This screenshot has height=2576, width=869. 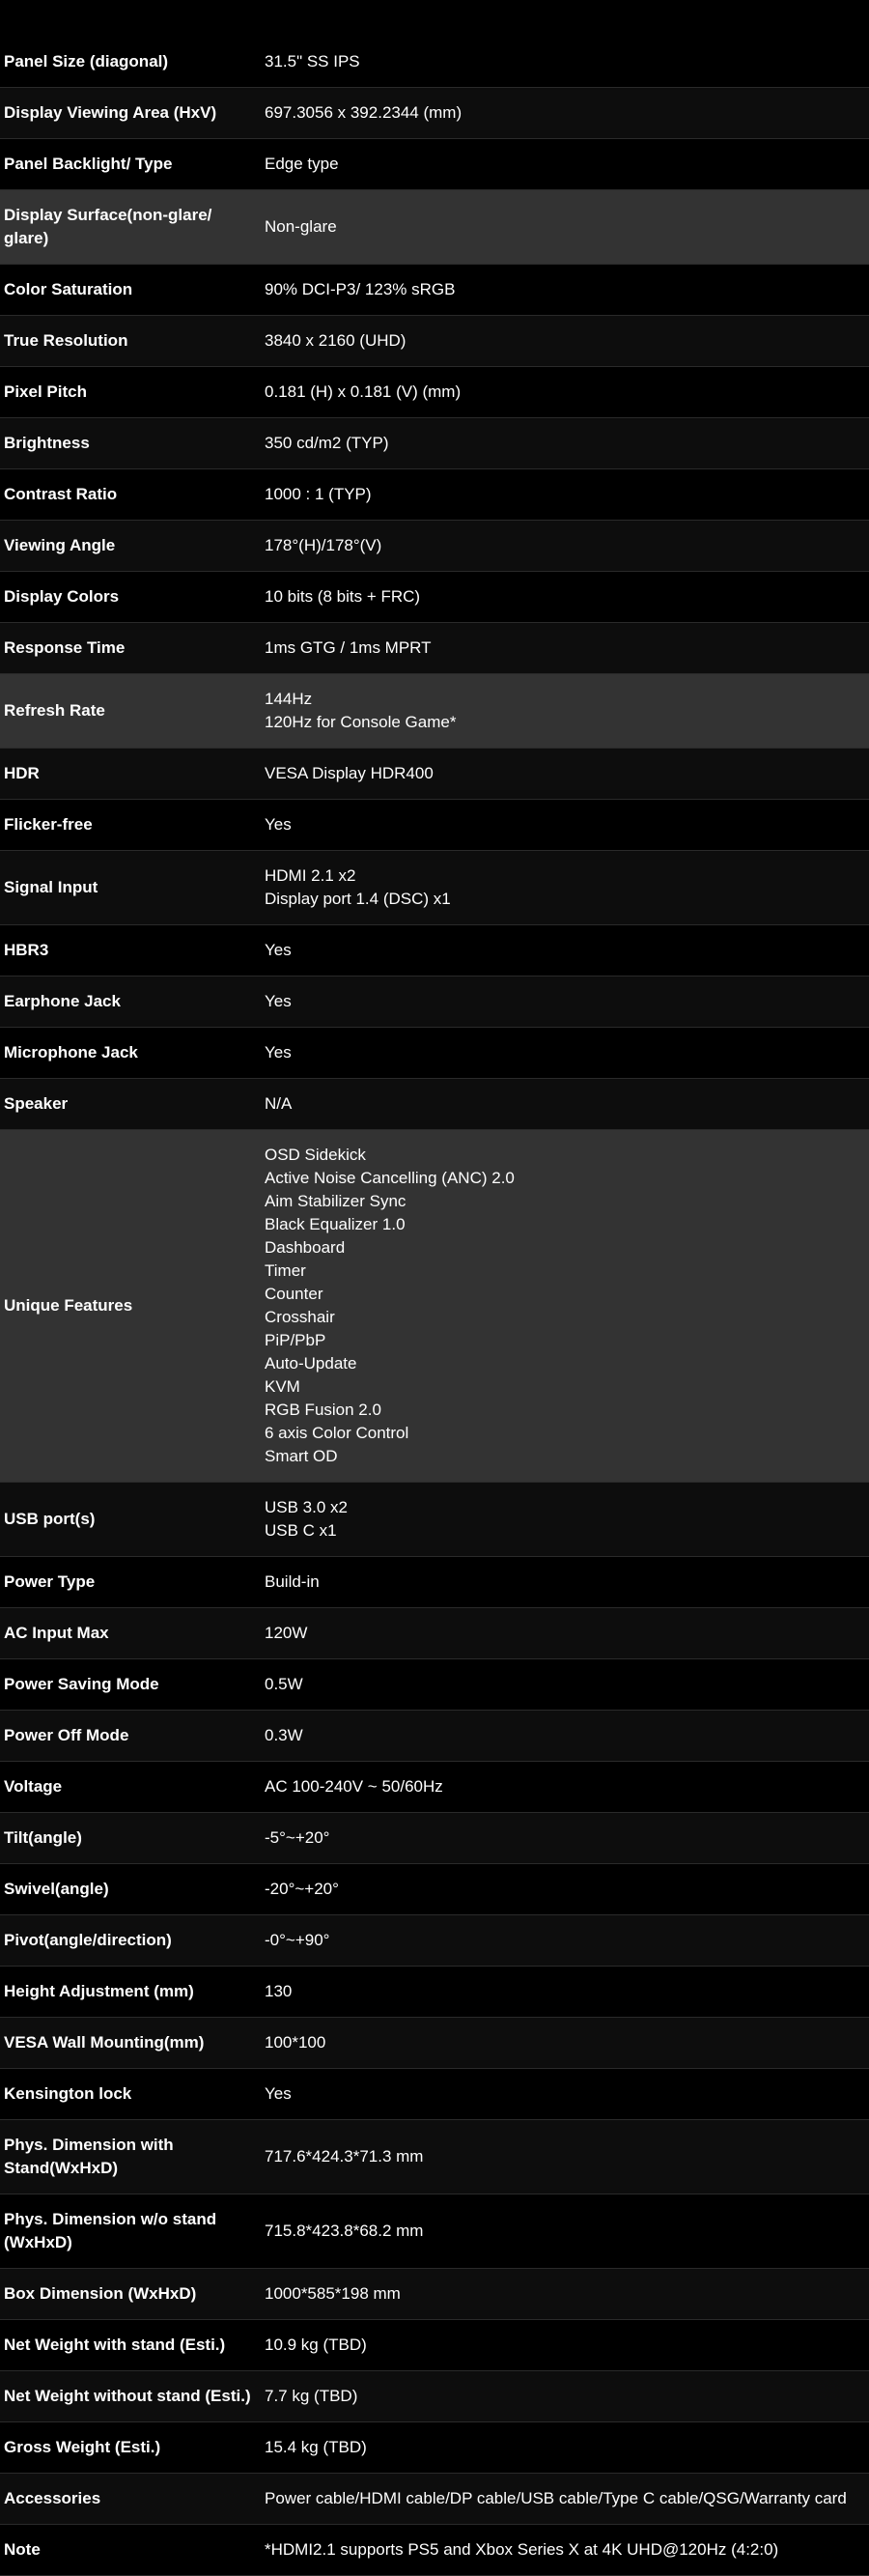 I want to click on spec-label: Unique Features, so click(x=68, y=1305).